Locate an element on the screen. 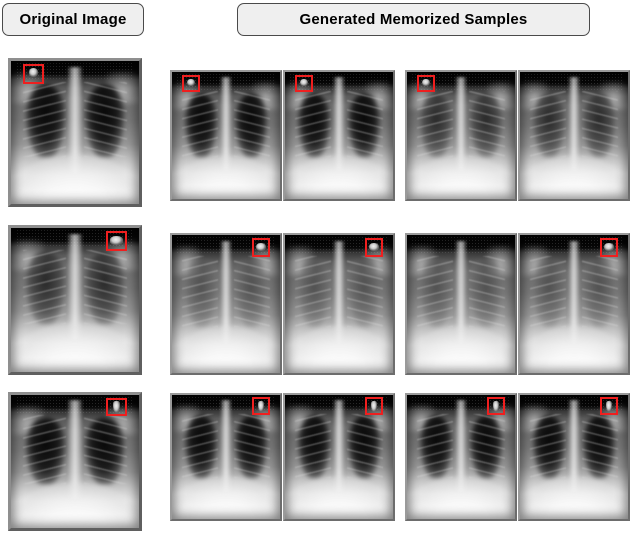  generated-sample-r3-c3 is located at coordinates (461, 457).